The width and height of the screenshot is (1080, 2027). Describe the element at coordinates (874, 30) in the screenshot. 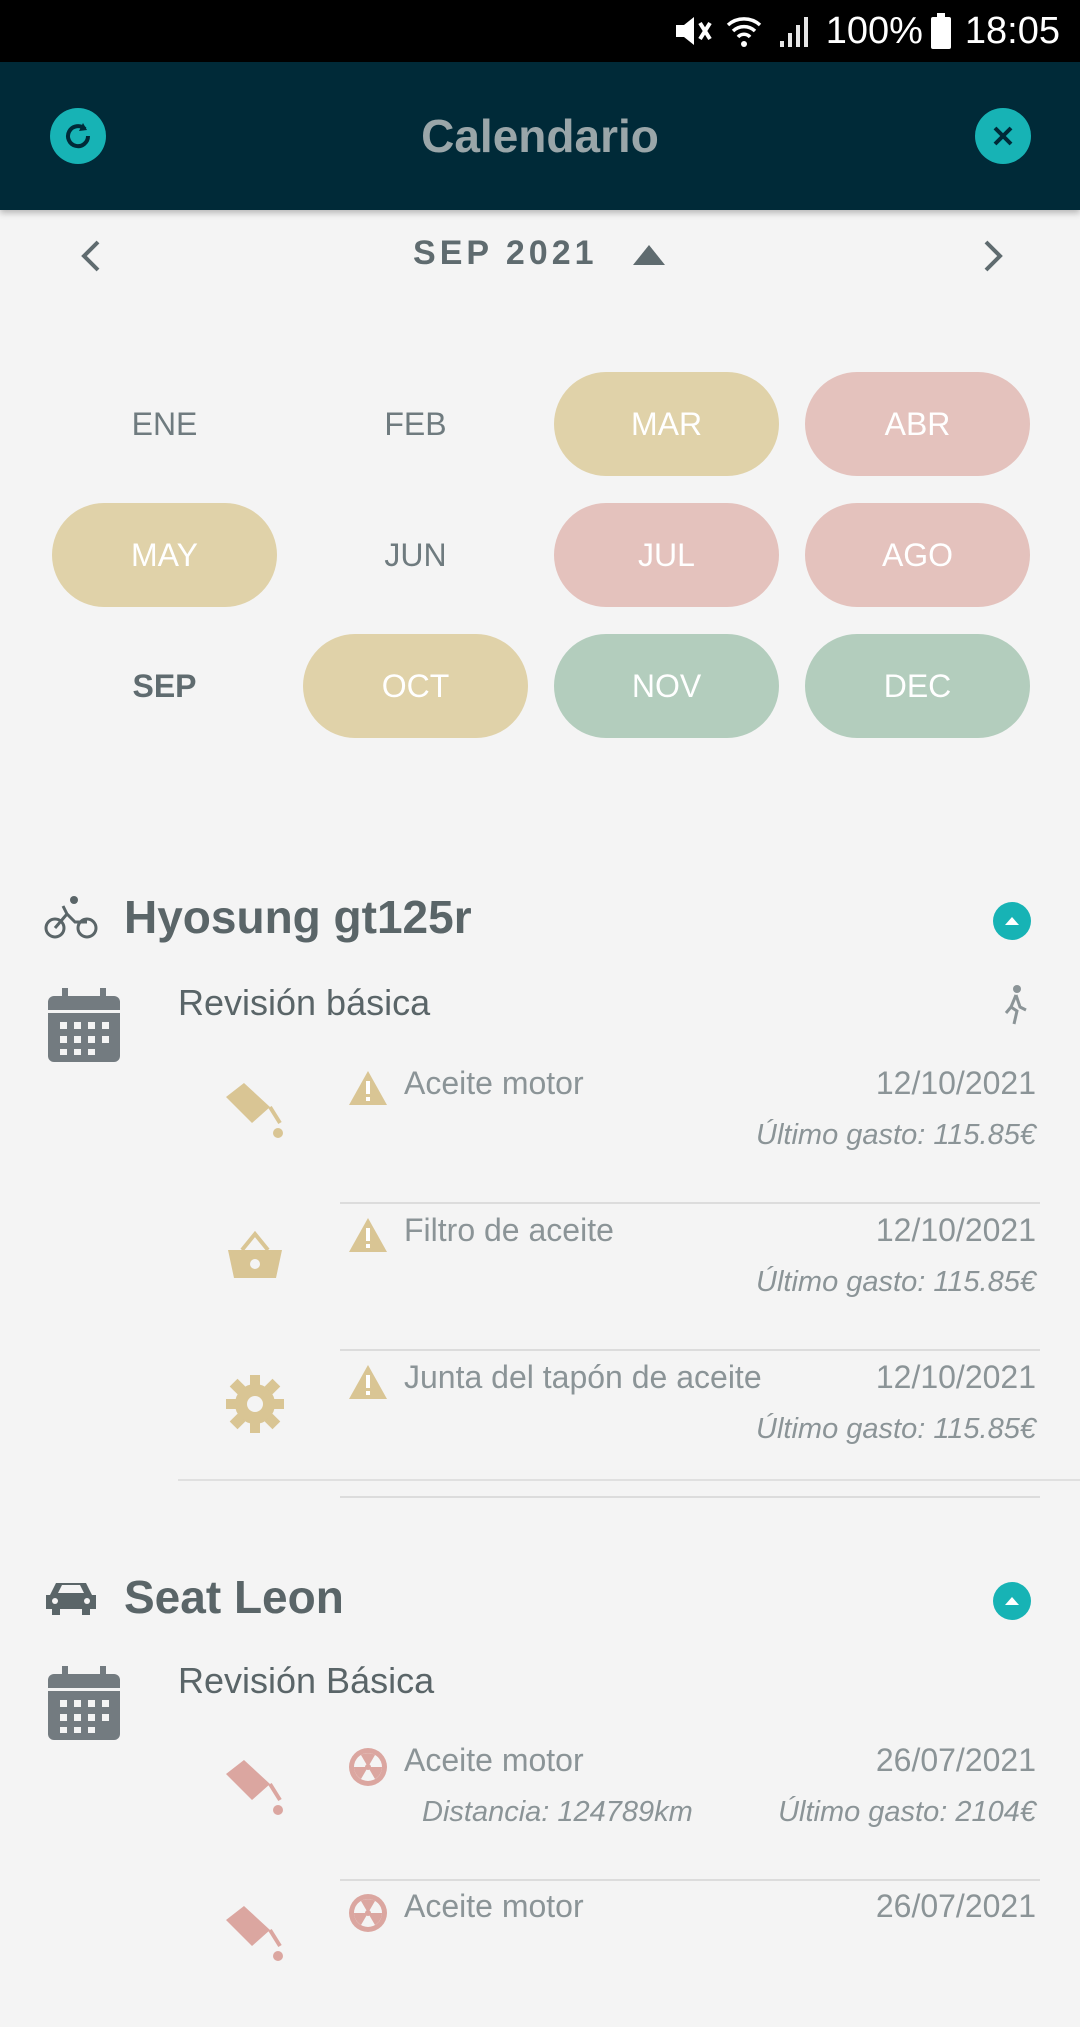

I see `battery-percent: 100%` at that location.